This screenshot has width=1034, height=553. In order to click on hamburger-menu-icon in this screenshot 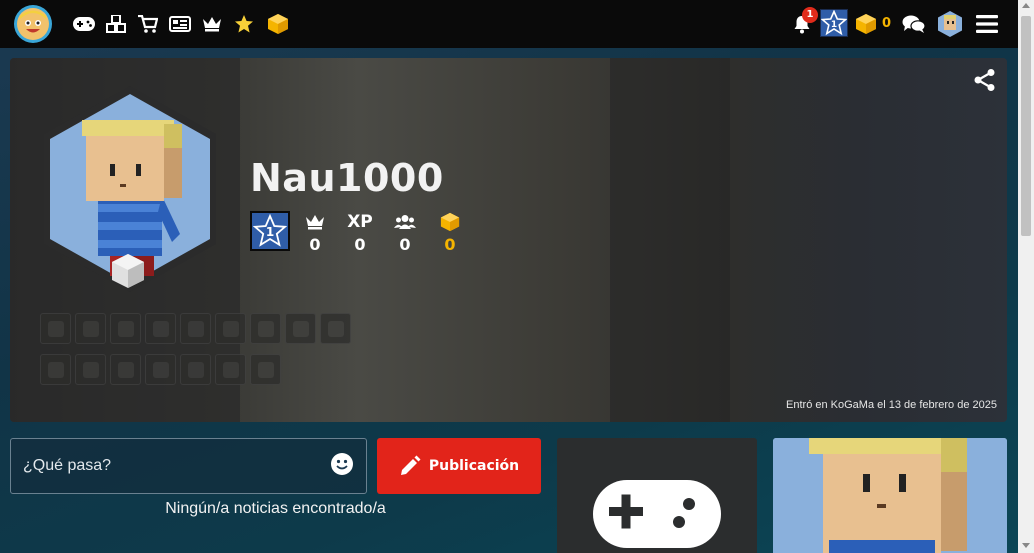, I will do `click(987, 24)`.